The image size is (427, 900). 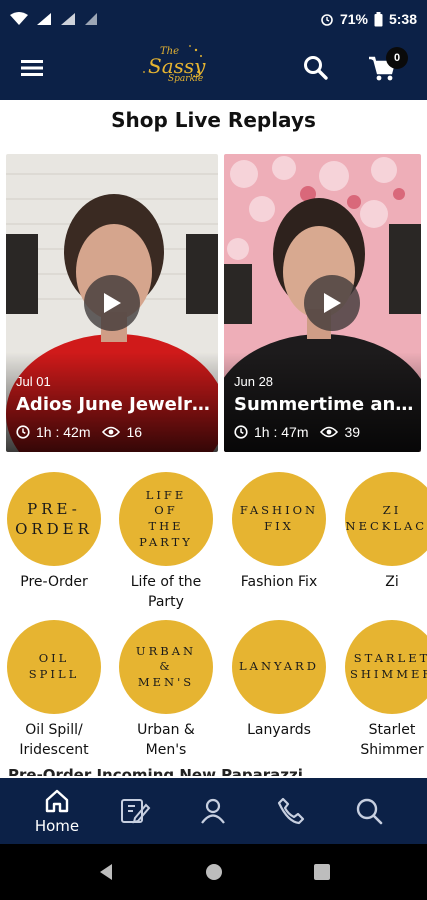 I want to click on category-starlet-shimmer: STARLET SHIMMER Starlet Shimmer, so click(x=381, y=690).